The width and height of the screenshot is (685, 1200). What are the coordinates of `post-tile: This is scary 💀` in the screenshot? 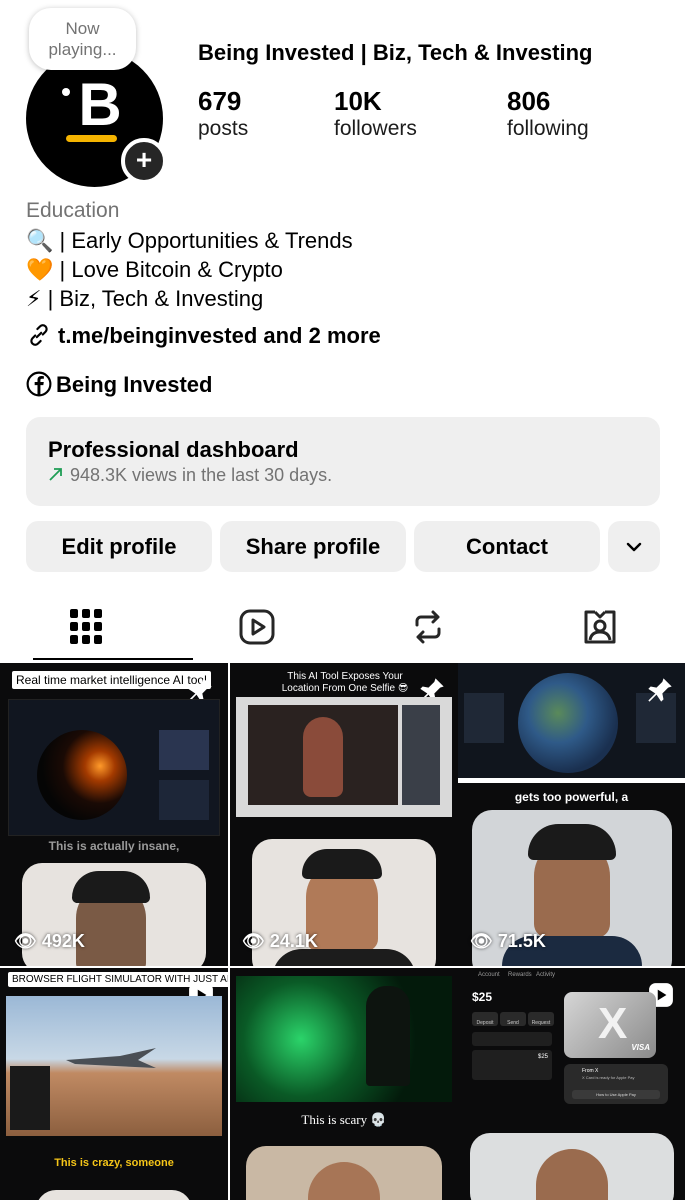 It's located at (344, 1084).